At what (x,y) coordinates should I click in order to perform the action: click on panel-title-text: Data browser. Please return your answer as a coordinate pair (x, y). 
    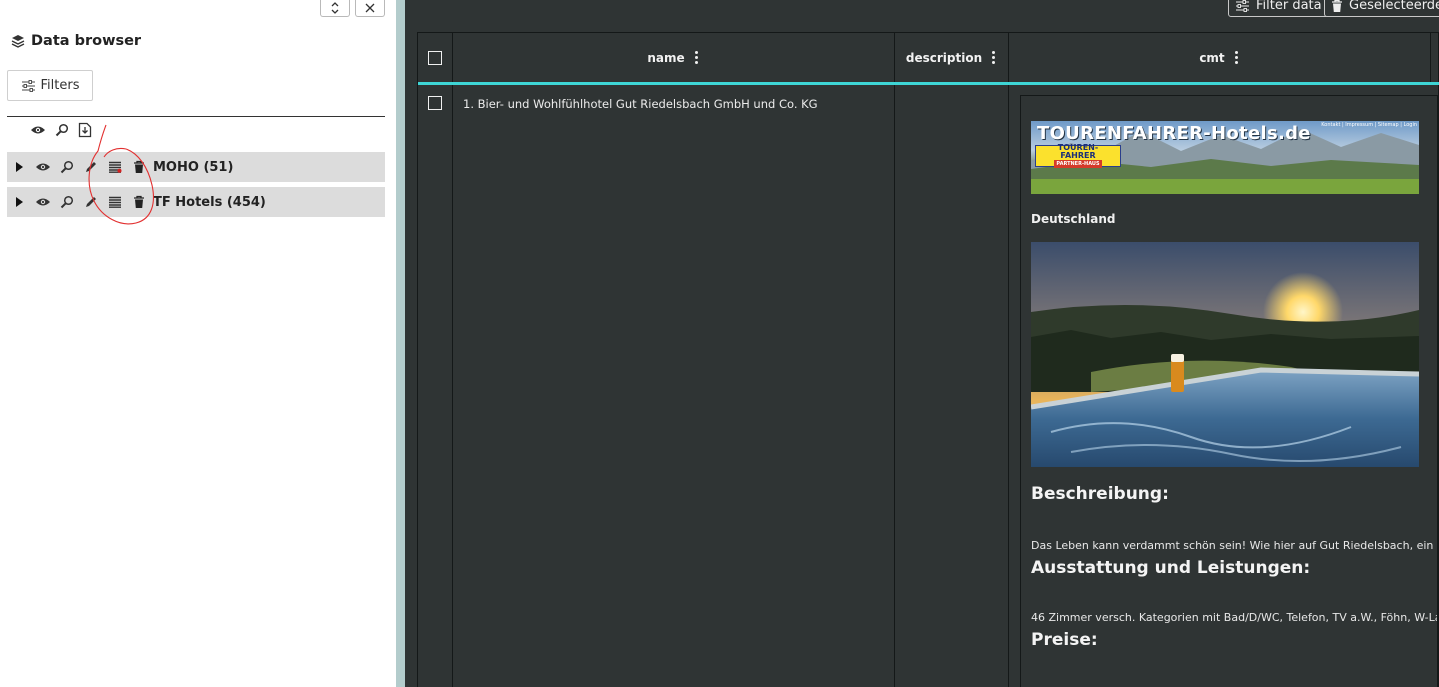
    Looking at the image, I should click on (86, 41).